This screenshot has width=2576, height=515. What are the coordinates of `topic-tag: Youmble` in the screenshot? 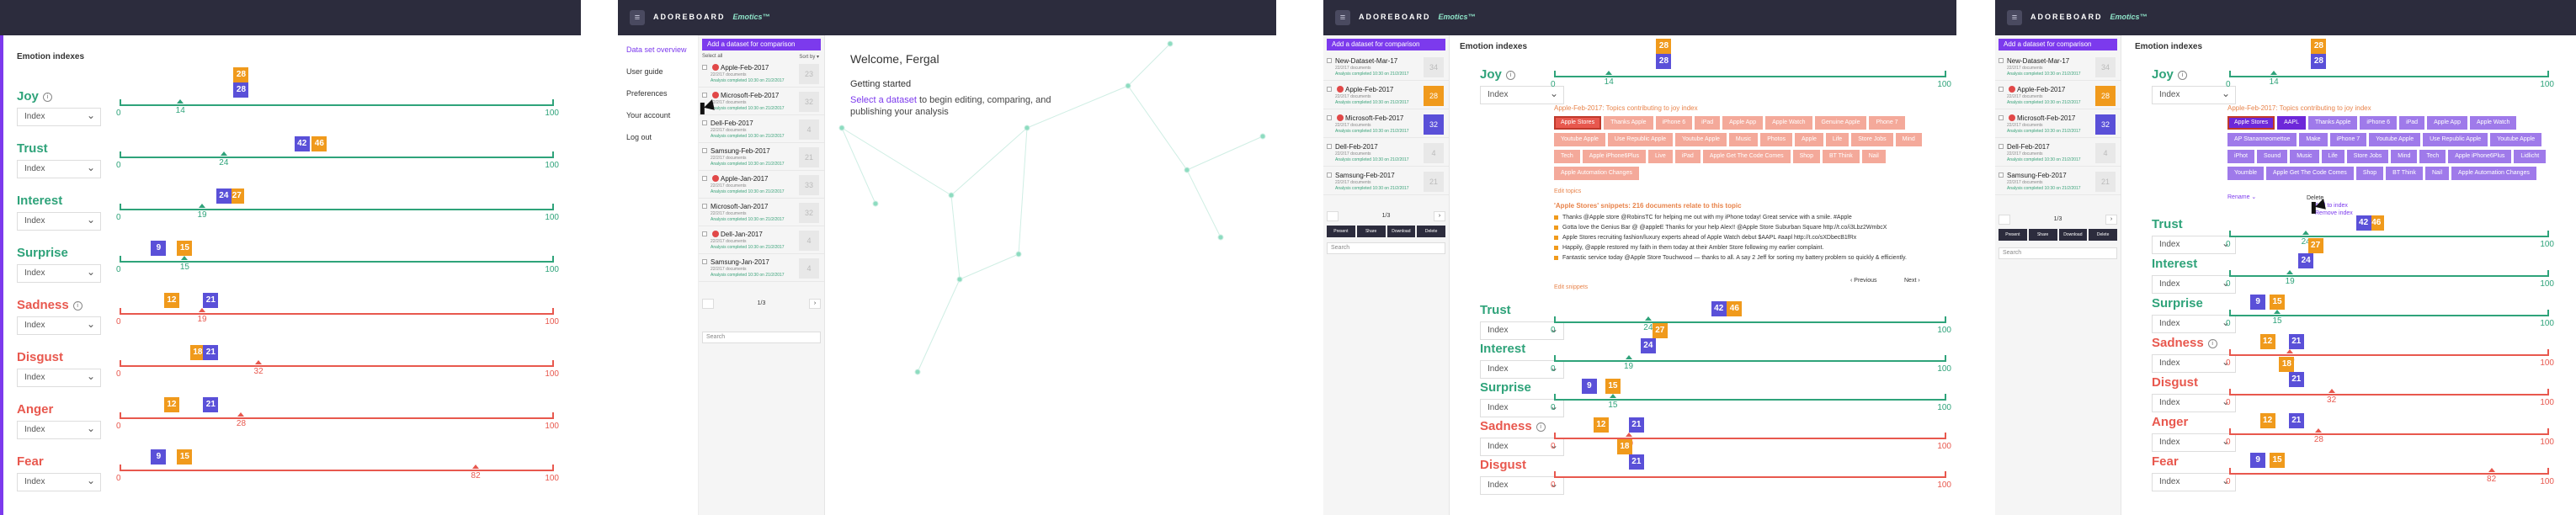 It's located at (2246, 173).